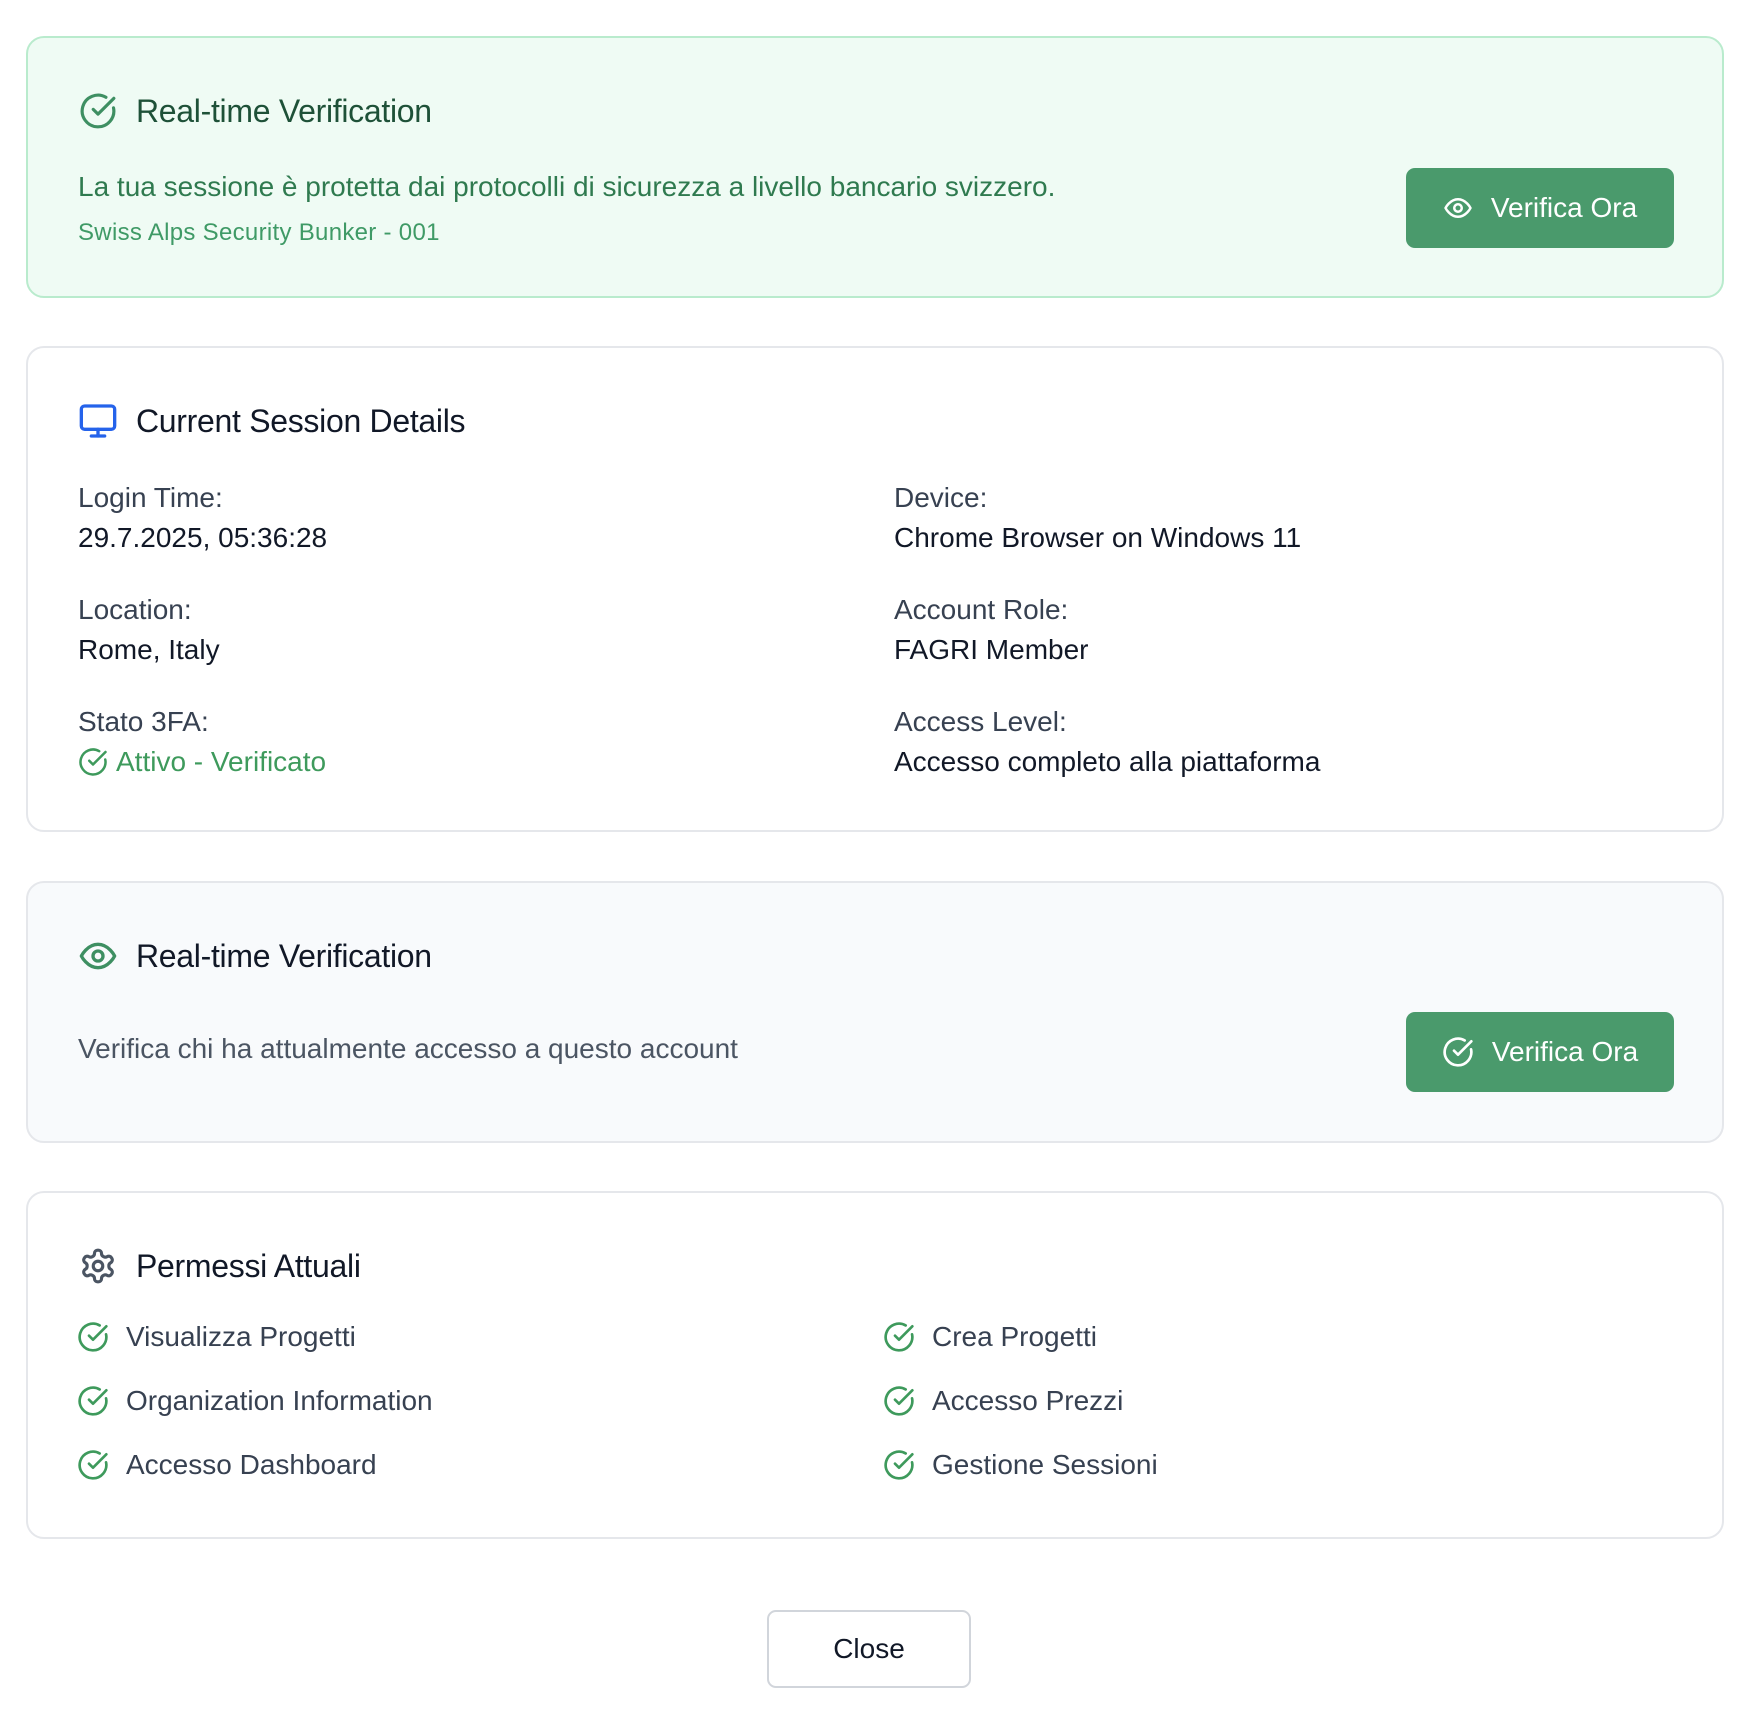 The width and height of the screenshot is (1754, 1726). What do you see at coordinates (221, 761) in the screenshot?
I see `mfa-status-text: Attivo - Verificato` at bounding box center [221, 761].